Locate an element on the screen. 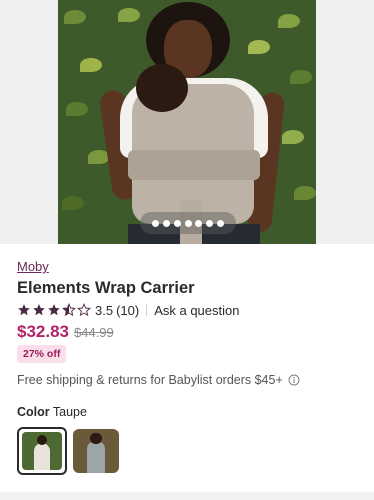 The image size is (374, 500). color-swatch-alternate is located at coordinates (96, 451).